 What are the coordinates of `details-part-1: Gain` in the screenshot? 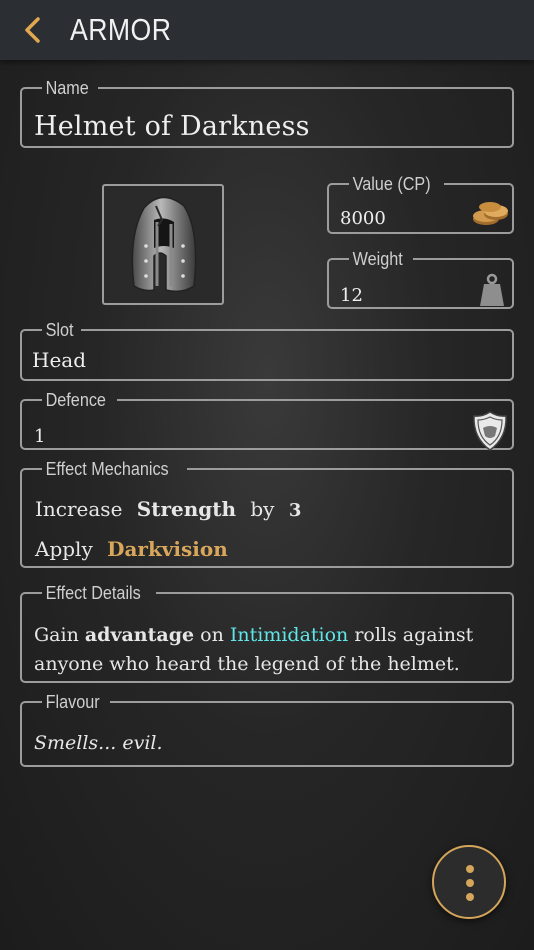 It's located at (59, 635).